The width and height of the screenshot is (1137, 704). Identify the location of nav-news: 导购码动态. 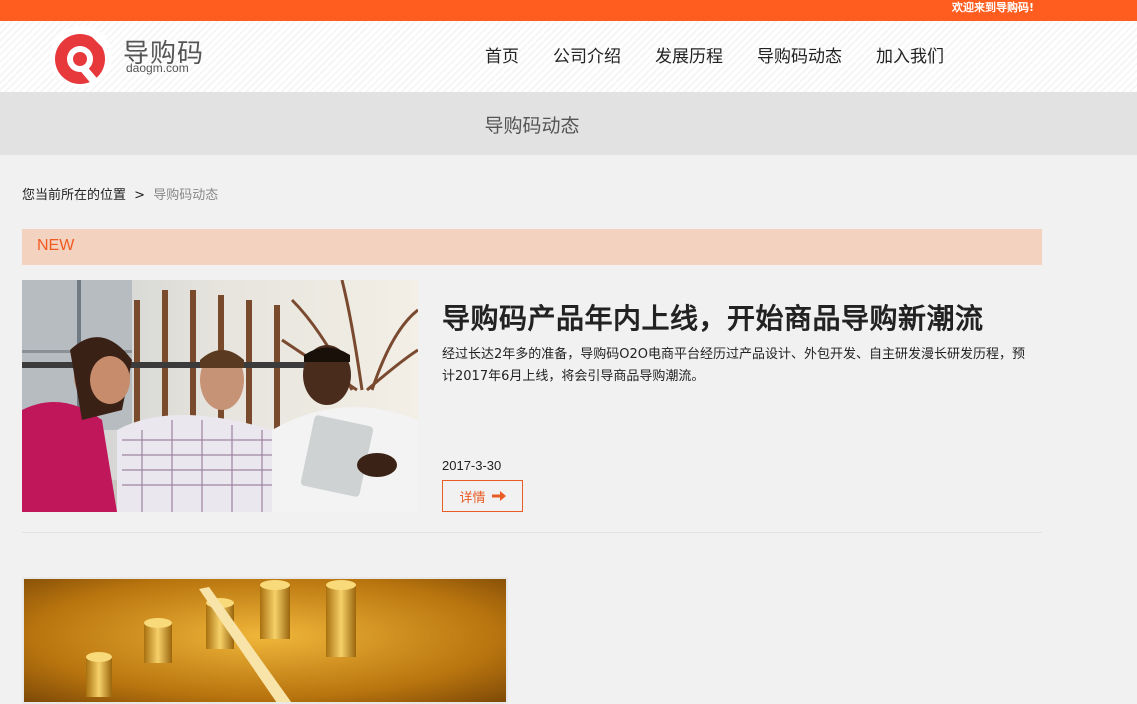
(799, 57).